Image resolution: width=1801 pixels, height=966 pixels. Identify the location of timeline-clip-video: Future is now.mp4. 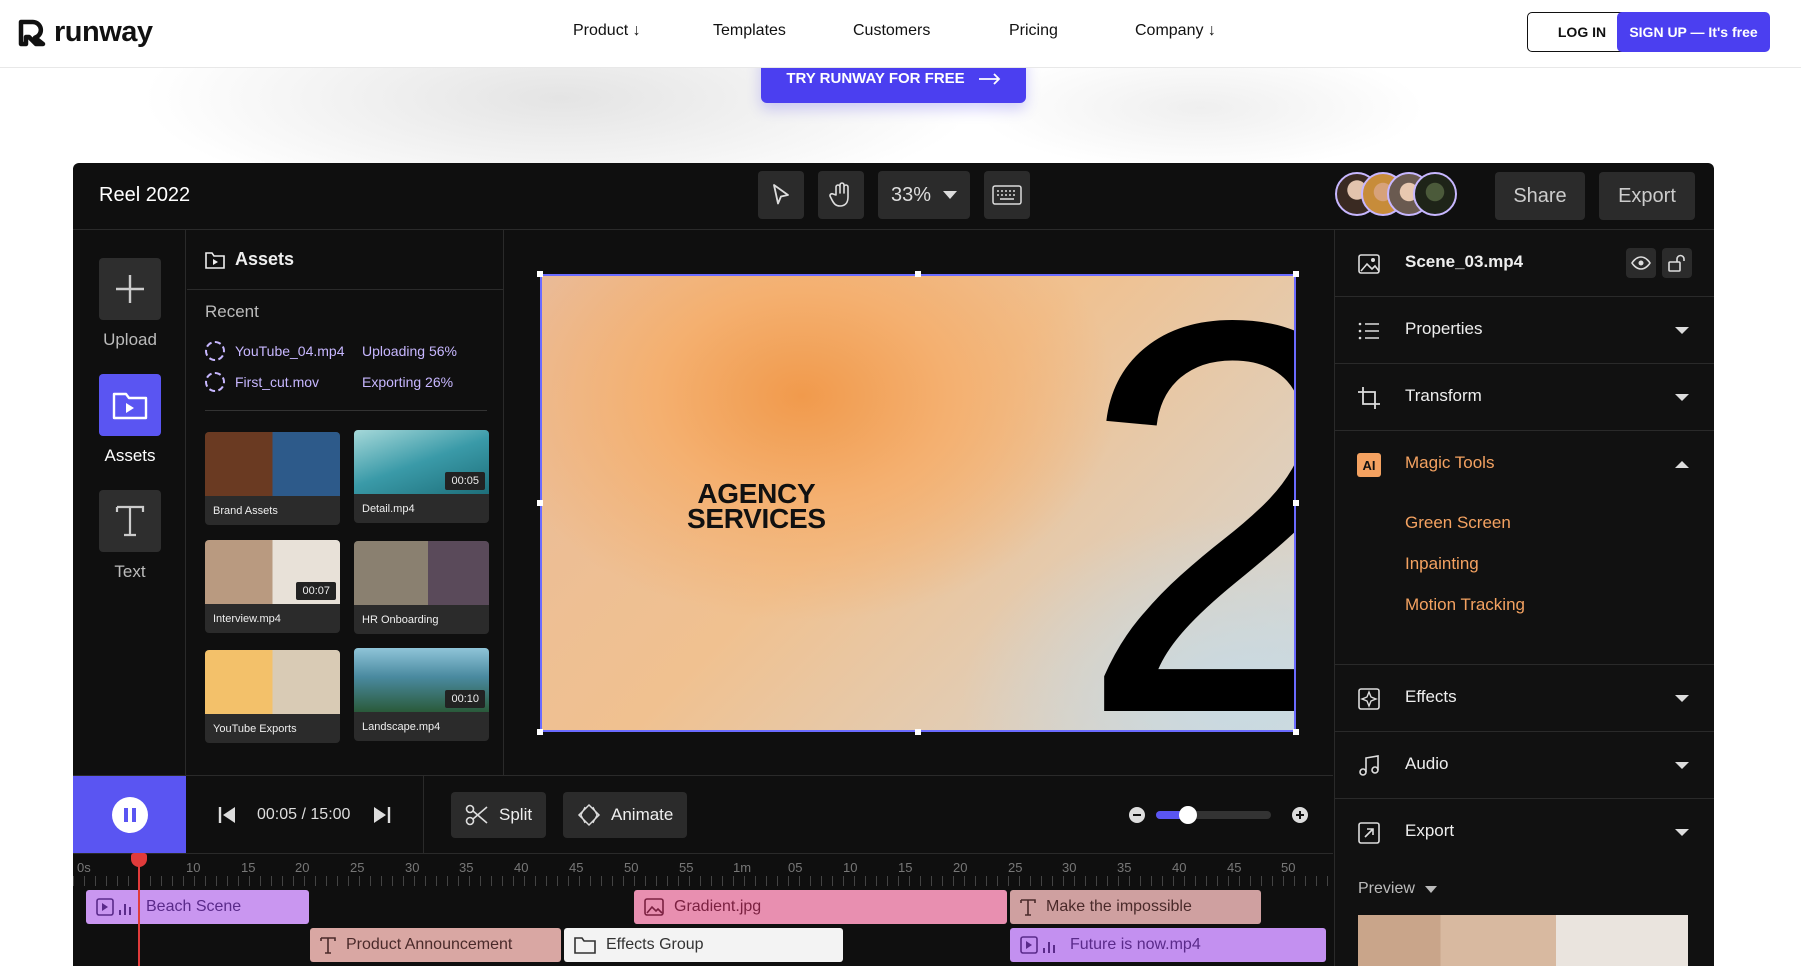
(1168, 945).